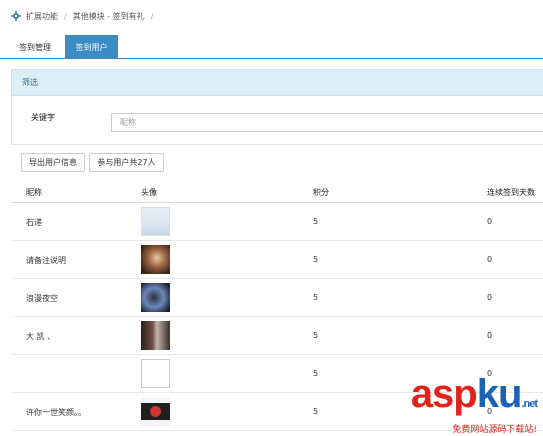 The width and height of the screenshot is (543, 436). I want to click on nickname-cell: 请备注说明, so click(46, 260).